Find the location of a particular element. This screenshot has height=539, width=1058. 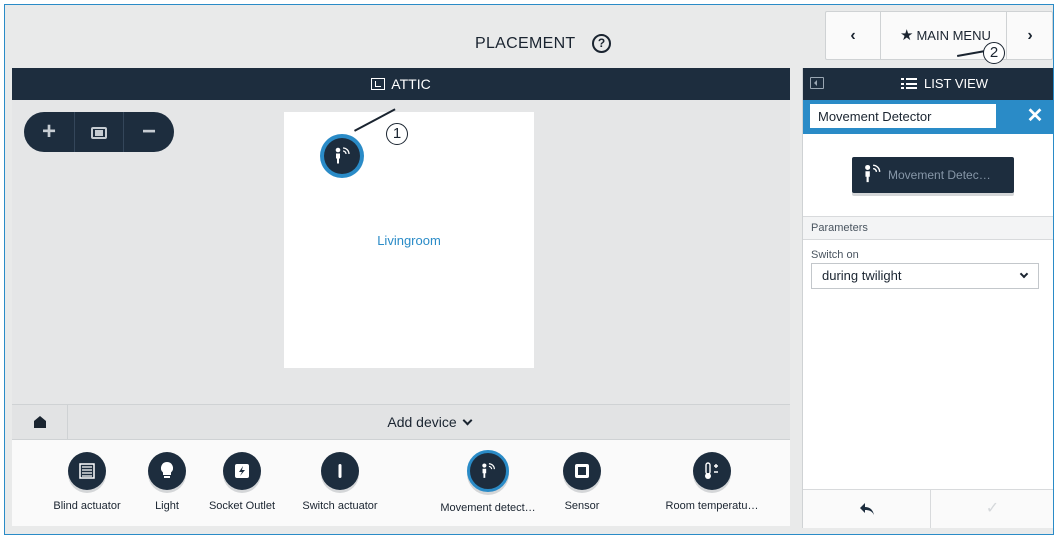

fit-to-screen-icon is located at coordinates (99, 132).